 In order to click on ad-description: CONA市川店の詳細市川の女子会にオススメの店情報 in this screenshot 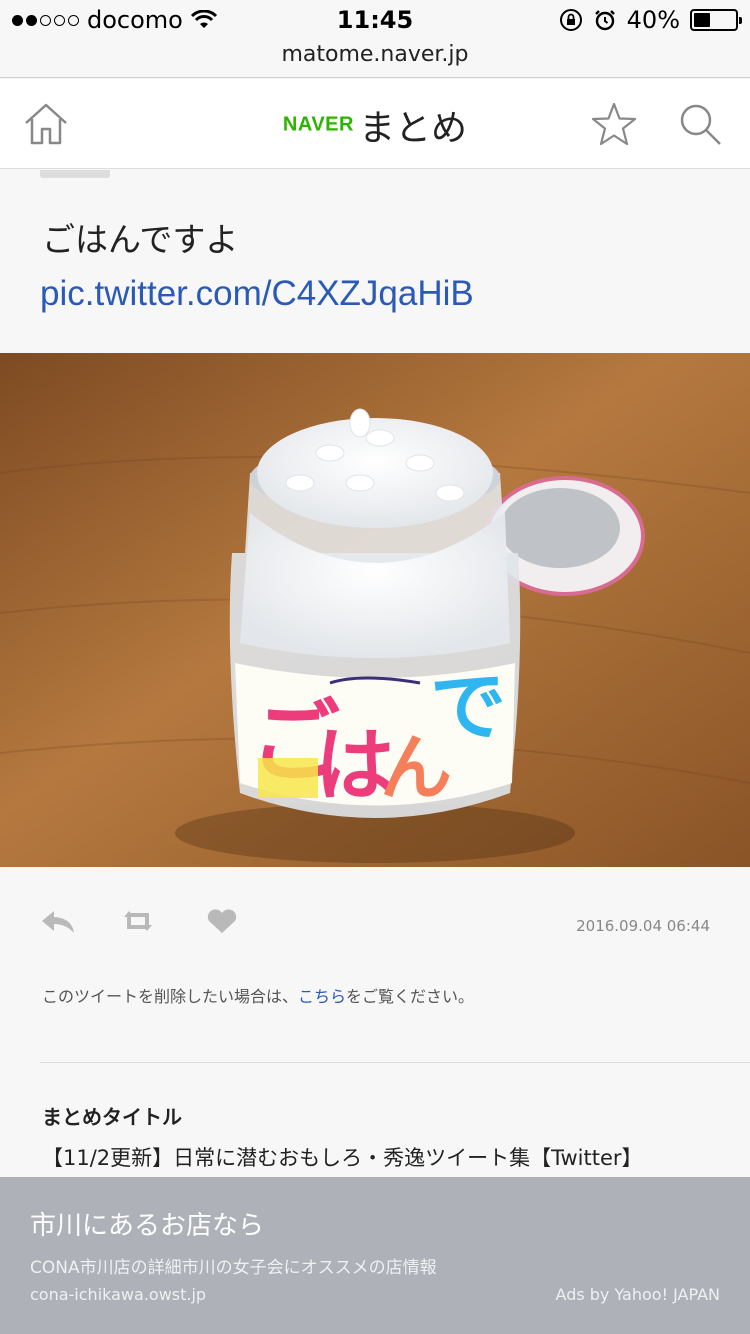, I will do `click(233, 1268)`.